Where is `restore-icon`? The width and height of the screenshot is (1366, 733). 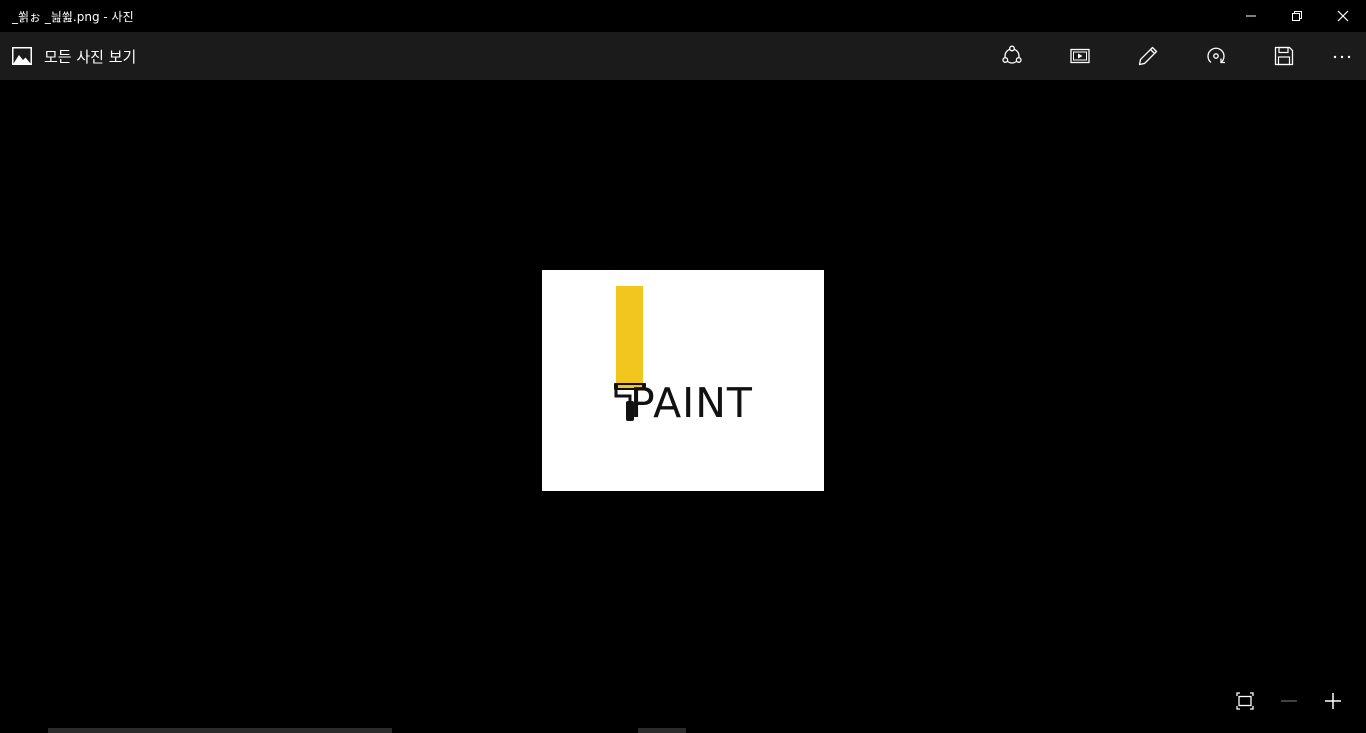
restore-icon is located at coordinates (1297, 16).